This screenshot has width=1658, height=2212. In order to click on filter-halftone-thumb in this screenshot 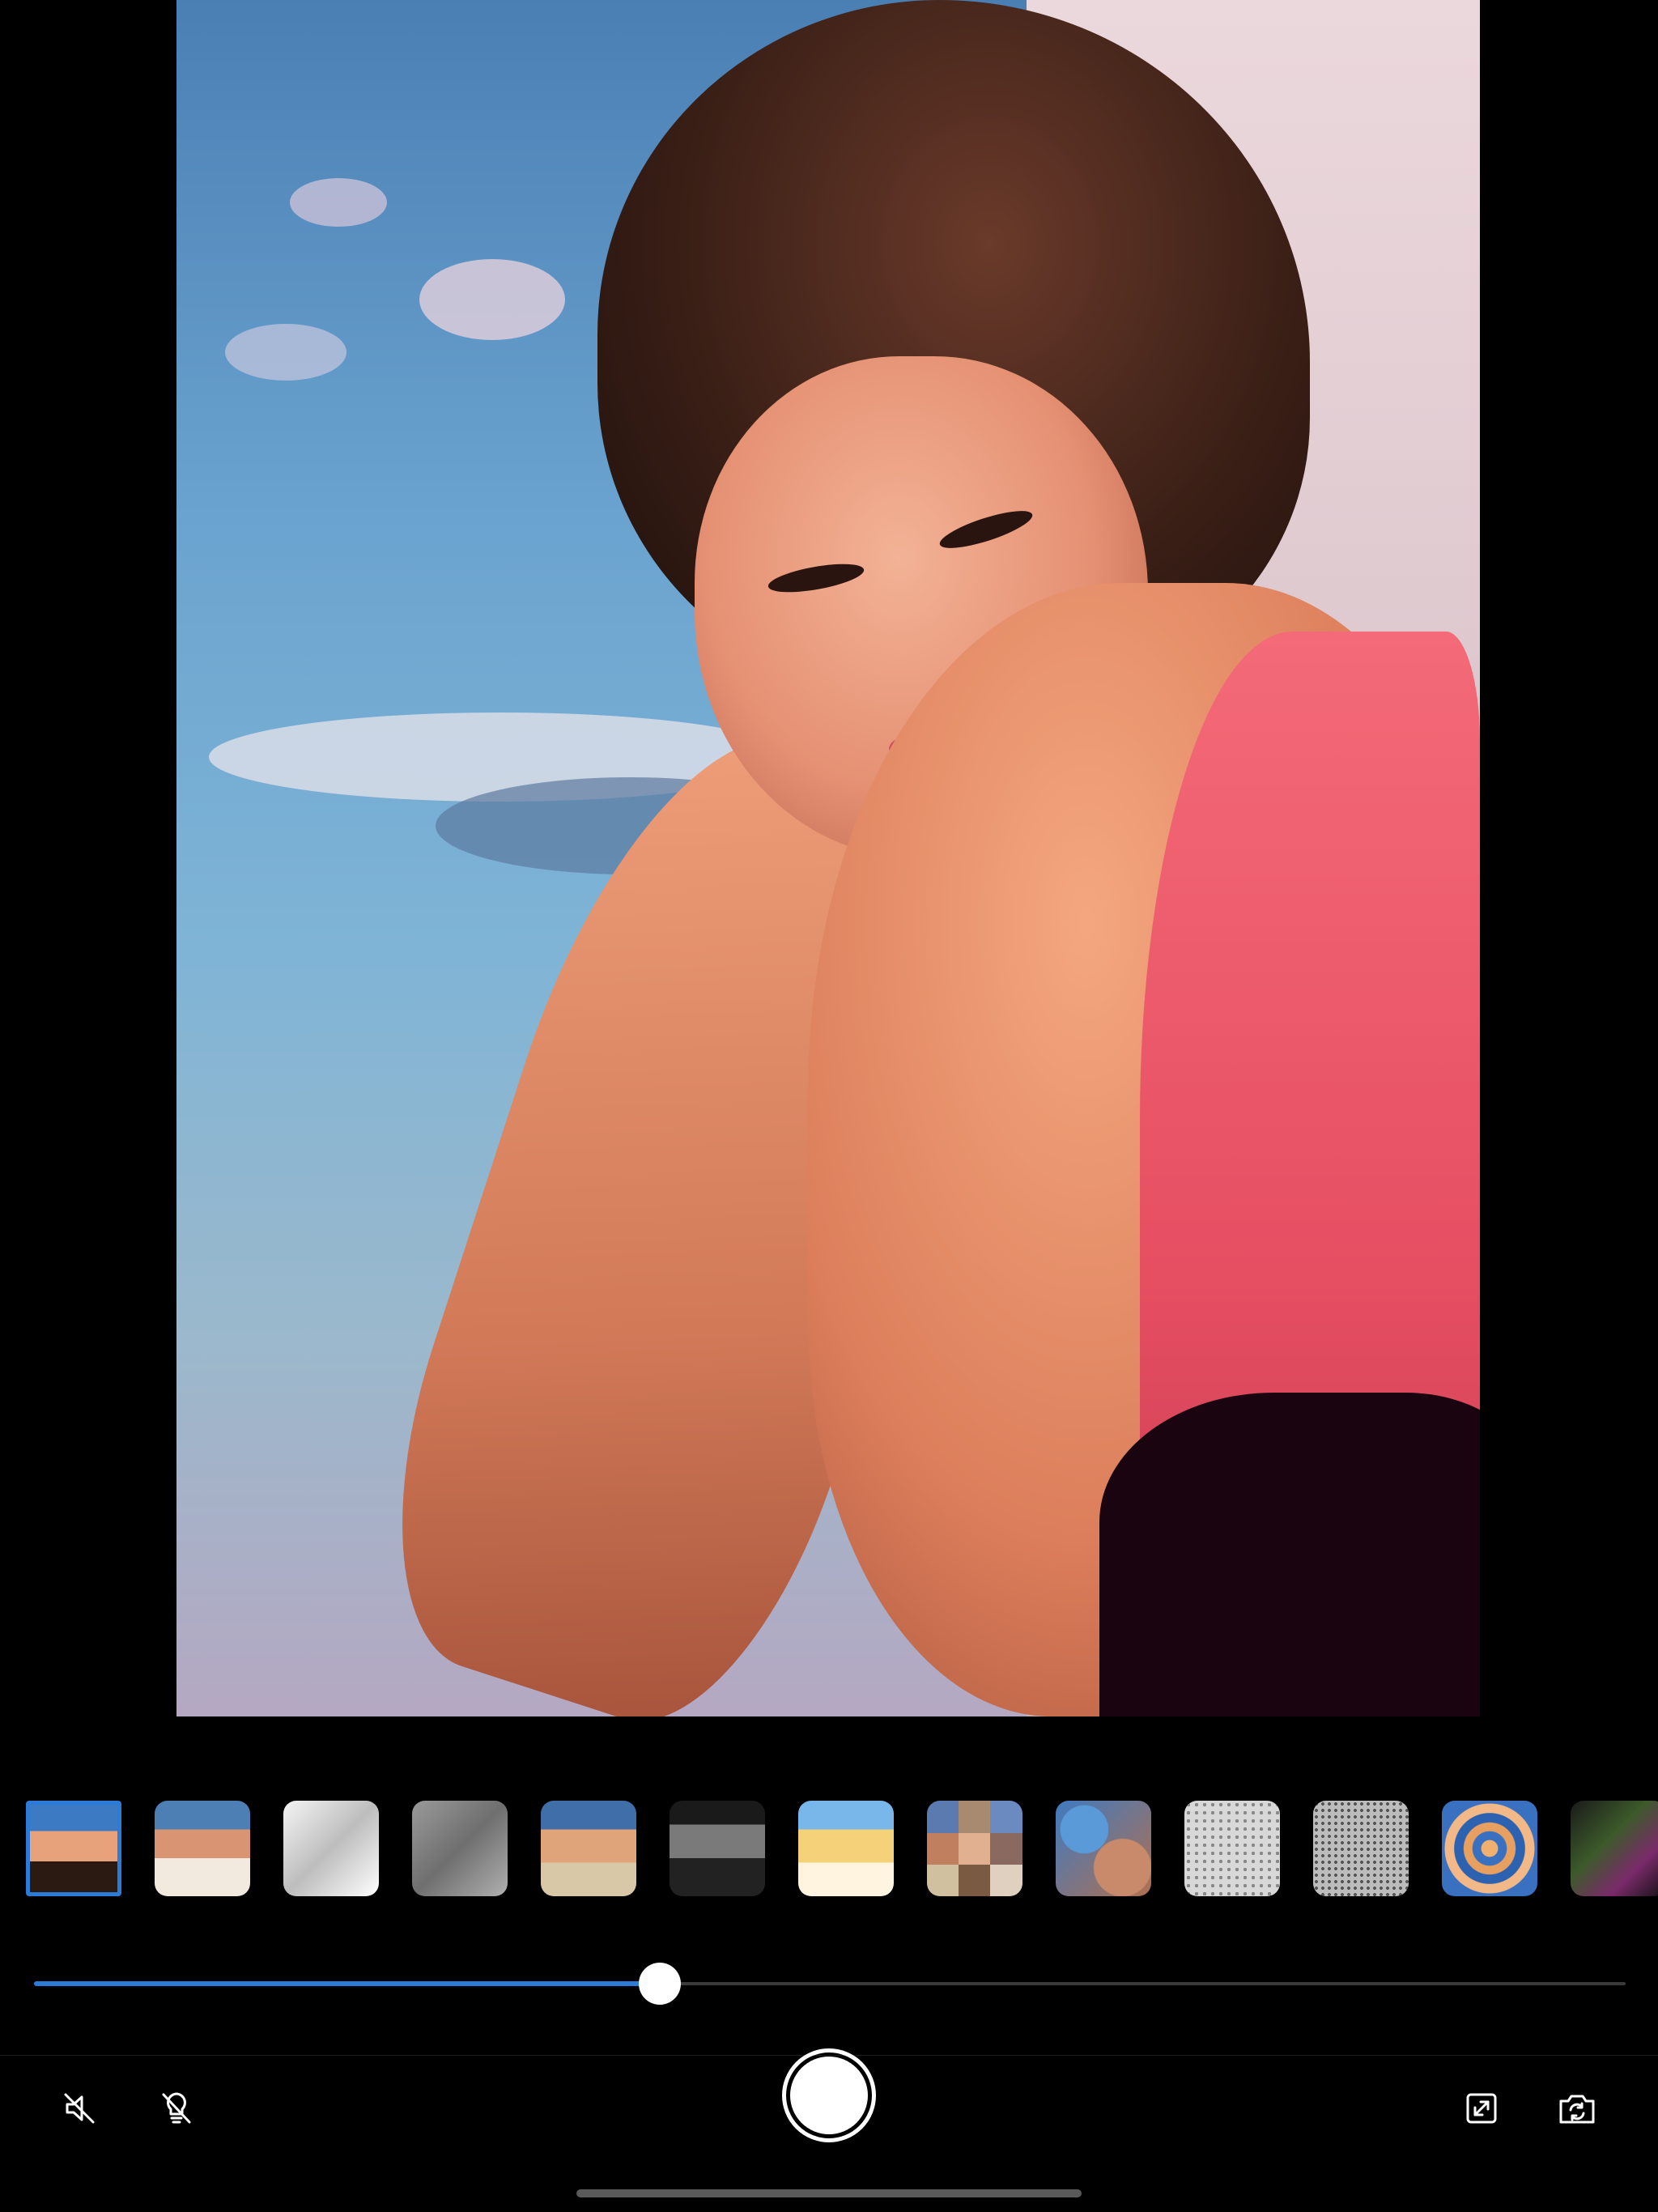, I will do `click(1232, 1848)`.